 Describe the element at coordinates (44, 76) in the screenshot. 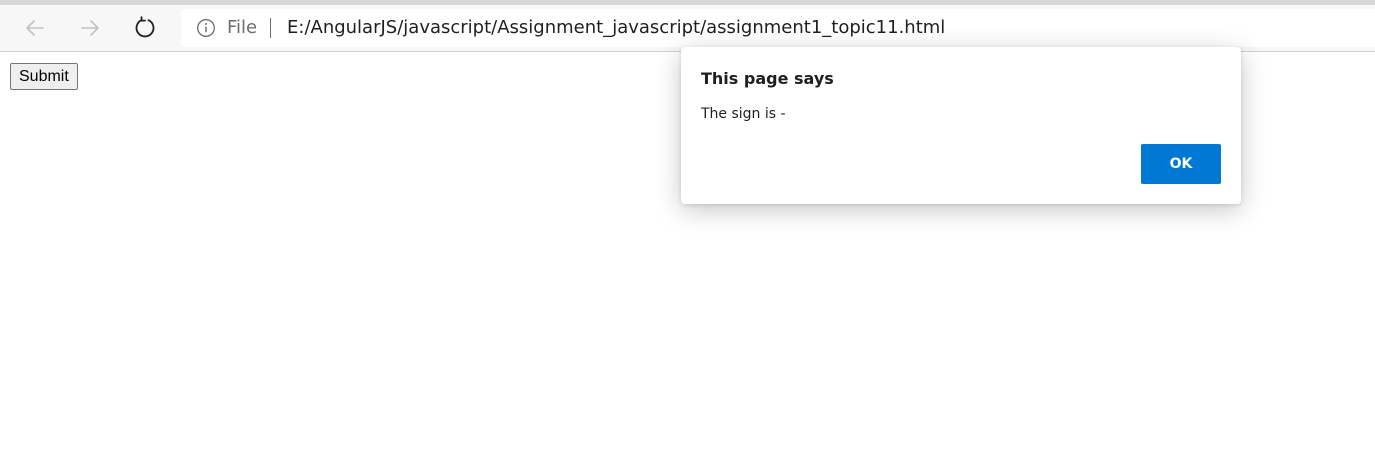

I see `submit-button: Submit` at that location.